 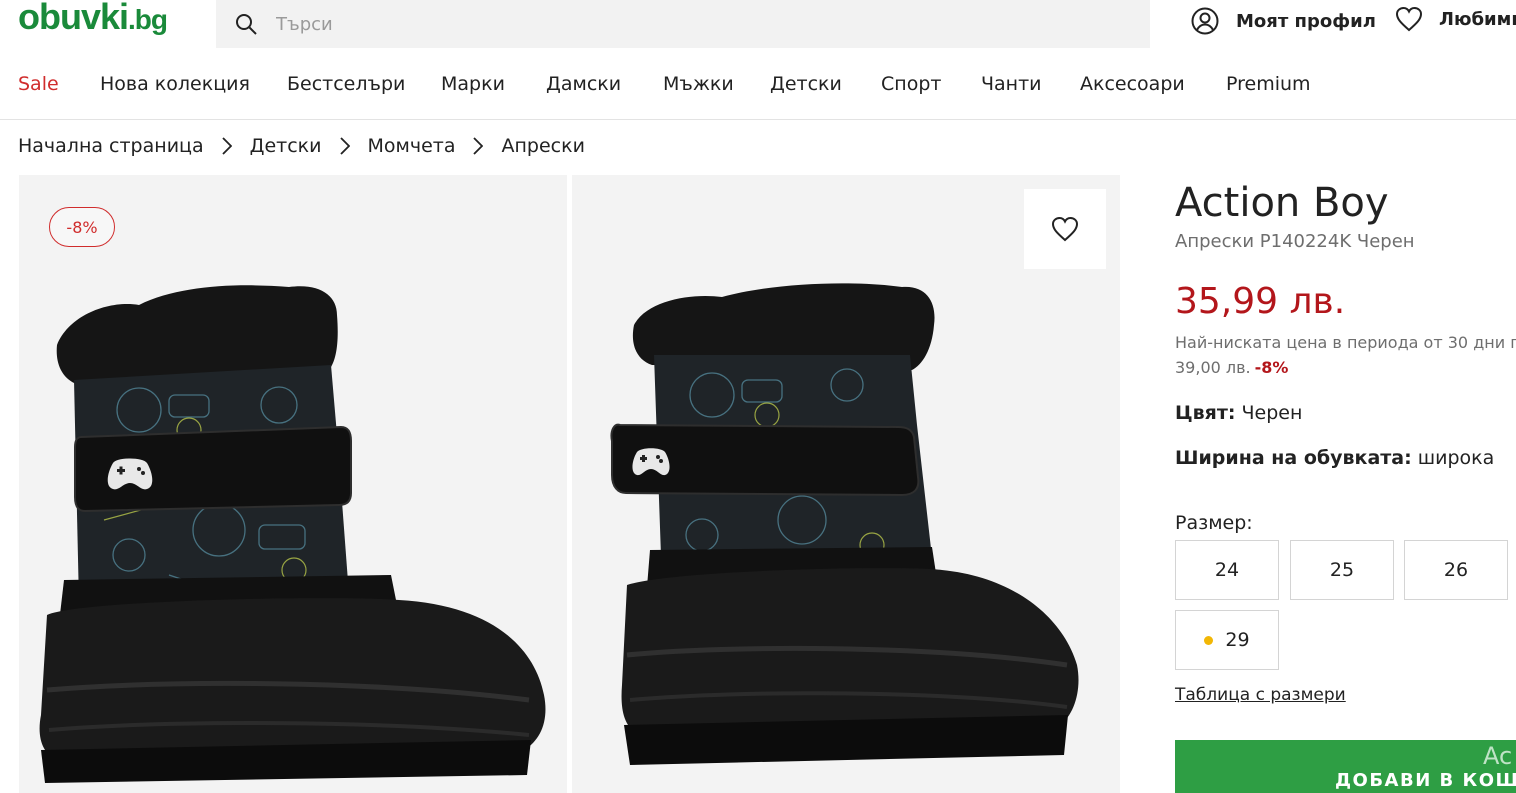 I want to click on width-attribute: Ширина на обувката: широка, so click(x=1334, y=458).